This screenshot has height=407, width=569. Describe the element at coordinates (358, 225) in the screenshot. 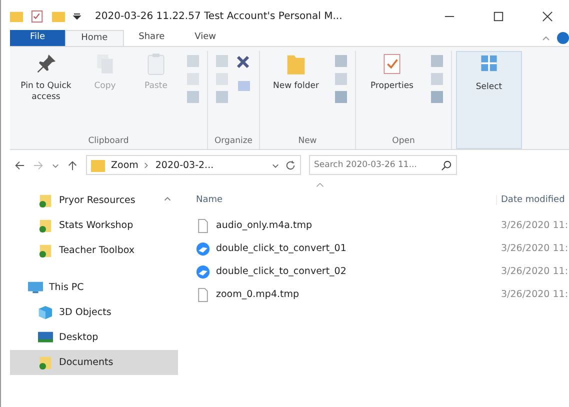

I see `file-name: audio_only.m4a.tmp` at that location.